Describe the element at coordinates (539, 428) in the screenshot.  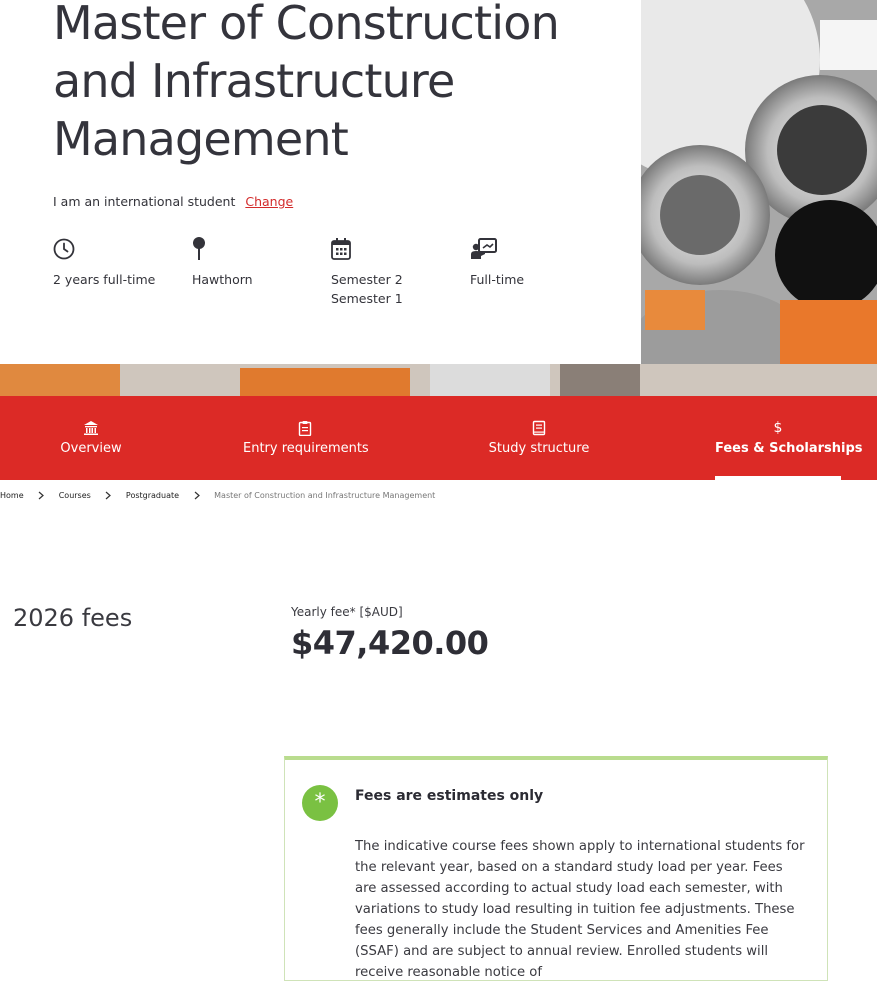
I see `book-icon` at that location.